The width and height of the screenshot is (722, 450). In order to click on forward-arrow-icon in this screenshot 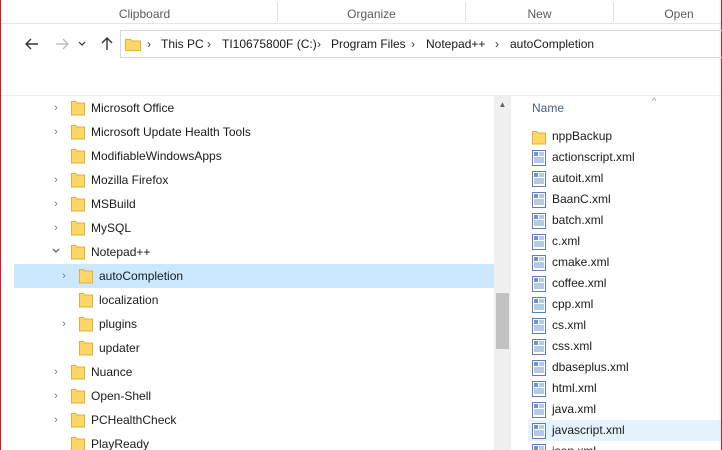, I will do `click(62, 44)`.